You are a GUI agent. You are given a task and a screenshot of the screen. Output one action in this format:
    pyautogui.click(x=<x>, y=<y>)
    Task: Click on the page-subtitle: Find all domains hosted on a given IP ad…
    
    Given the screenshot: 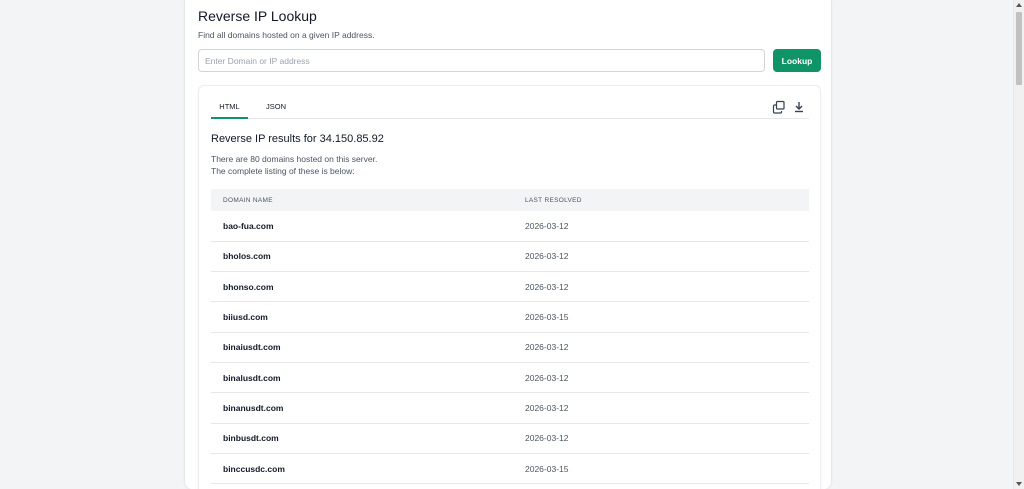 What is the action you would take?
    pyautogui.click(x=286, y=35)
    